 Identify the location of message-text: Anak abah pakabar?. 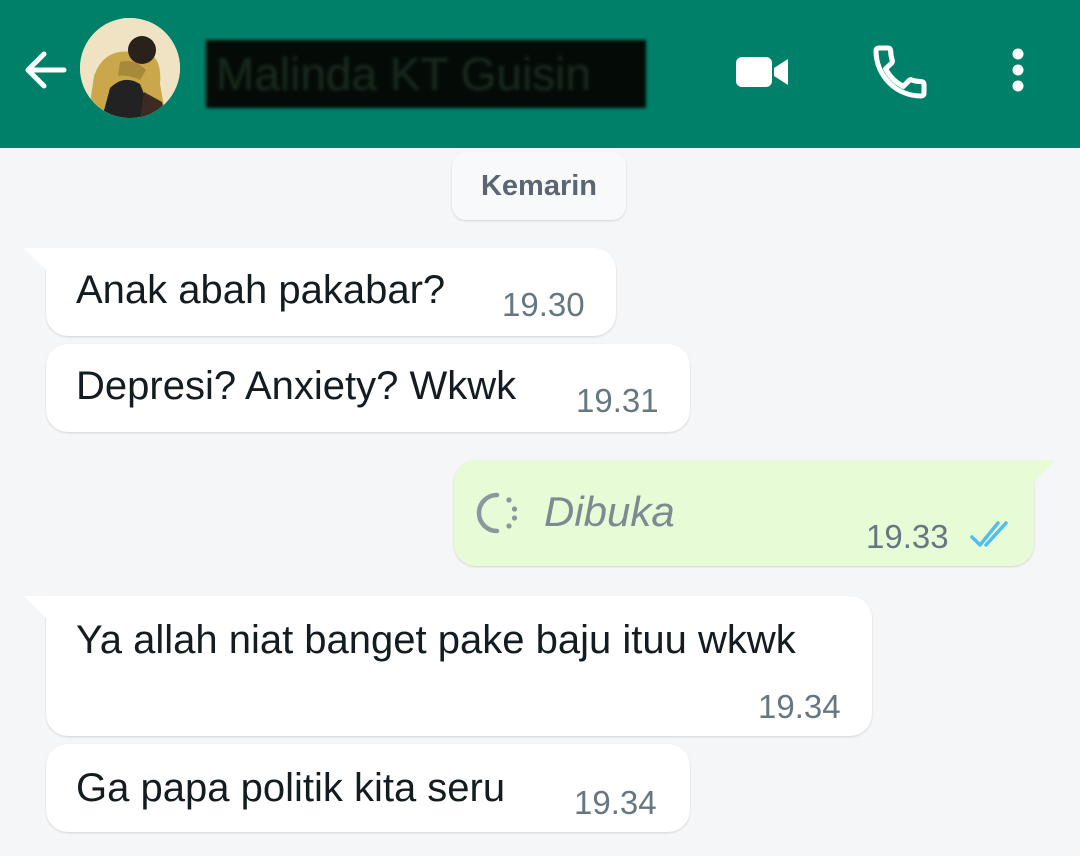
(261, 290).